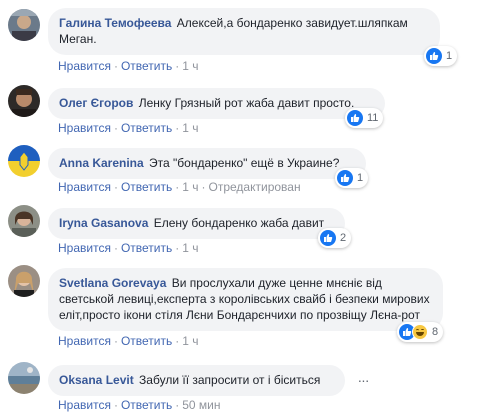 The image size is (492, 419). I want to click on comment-time: 50 мин, so click(201, 405).